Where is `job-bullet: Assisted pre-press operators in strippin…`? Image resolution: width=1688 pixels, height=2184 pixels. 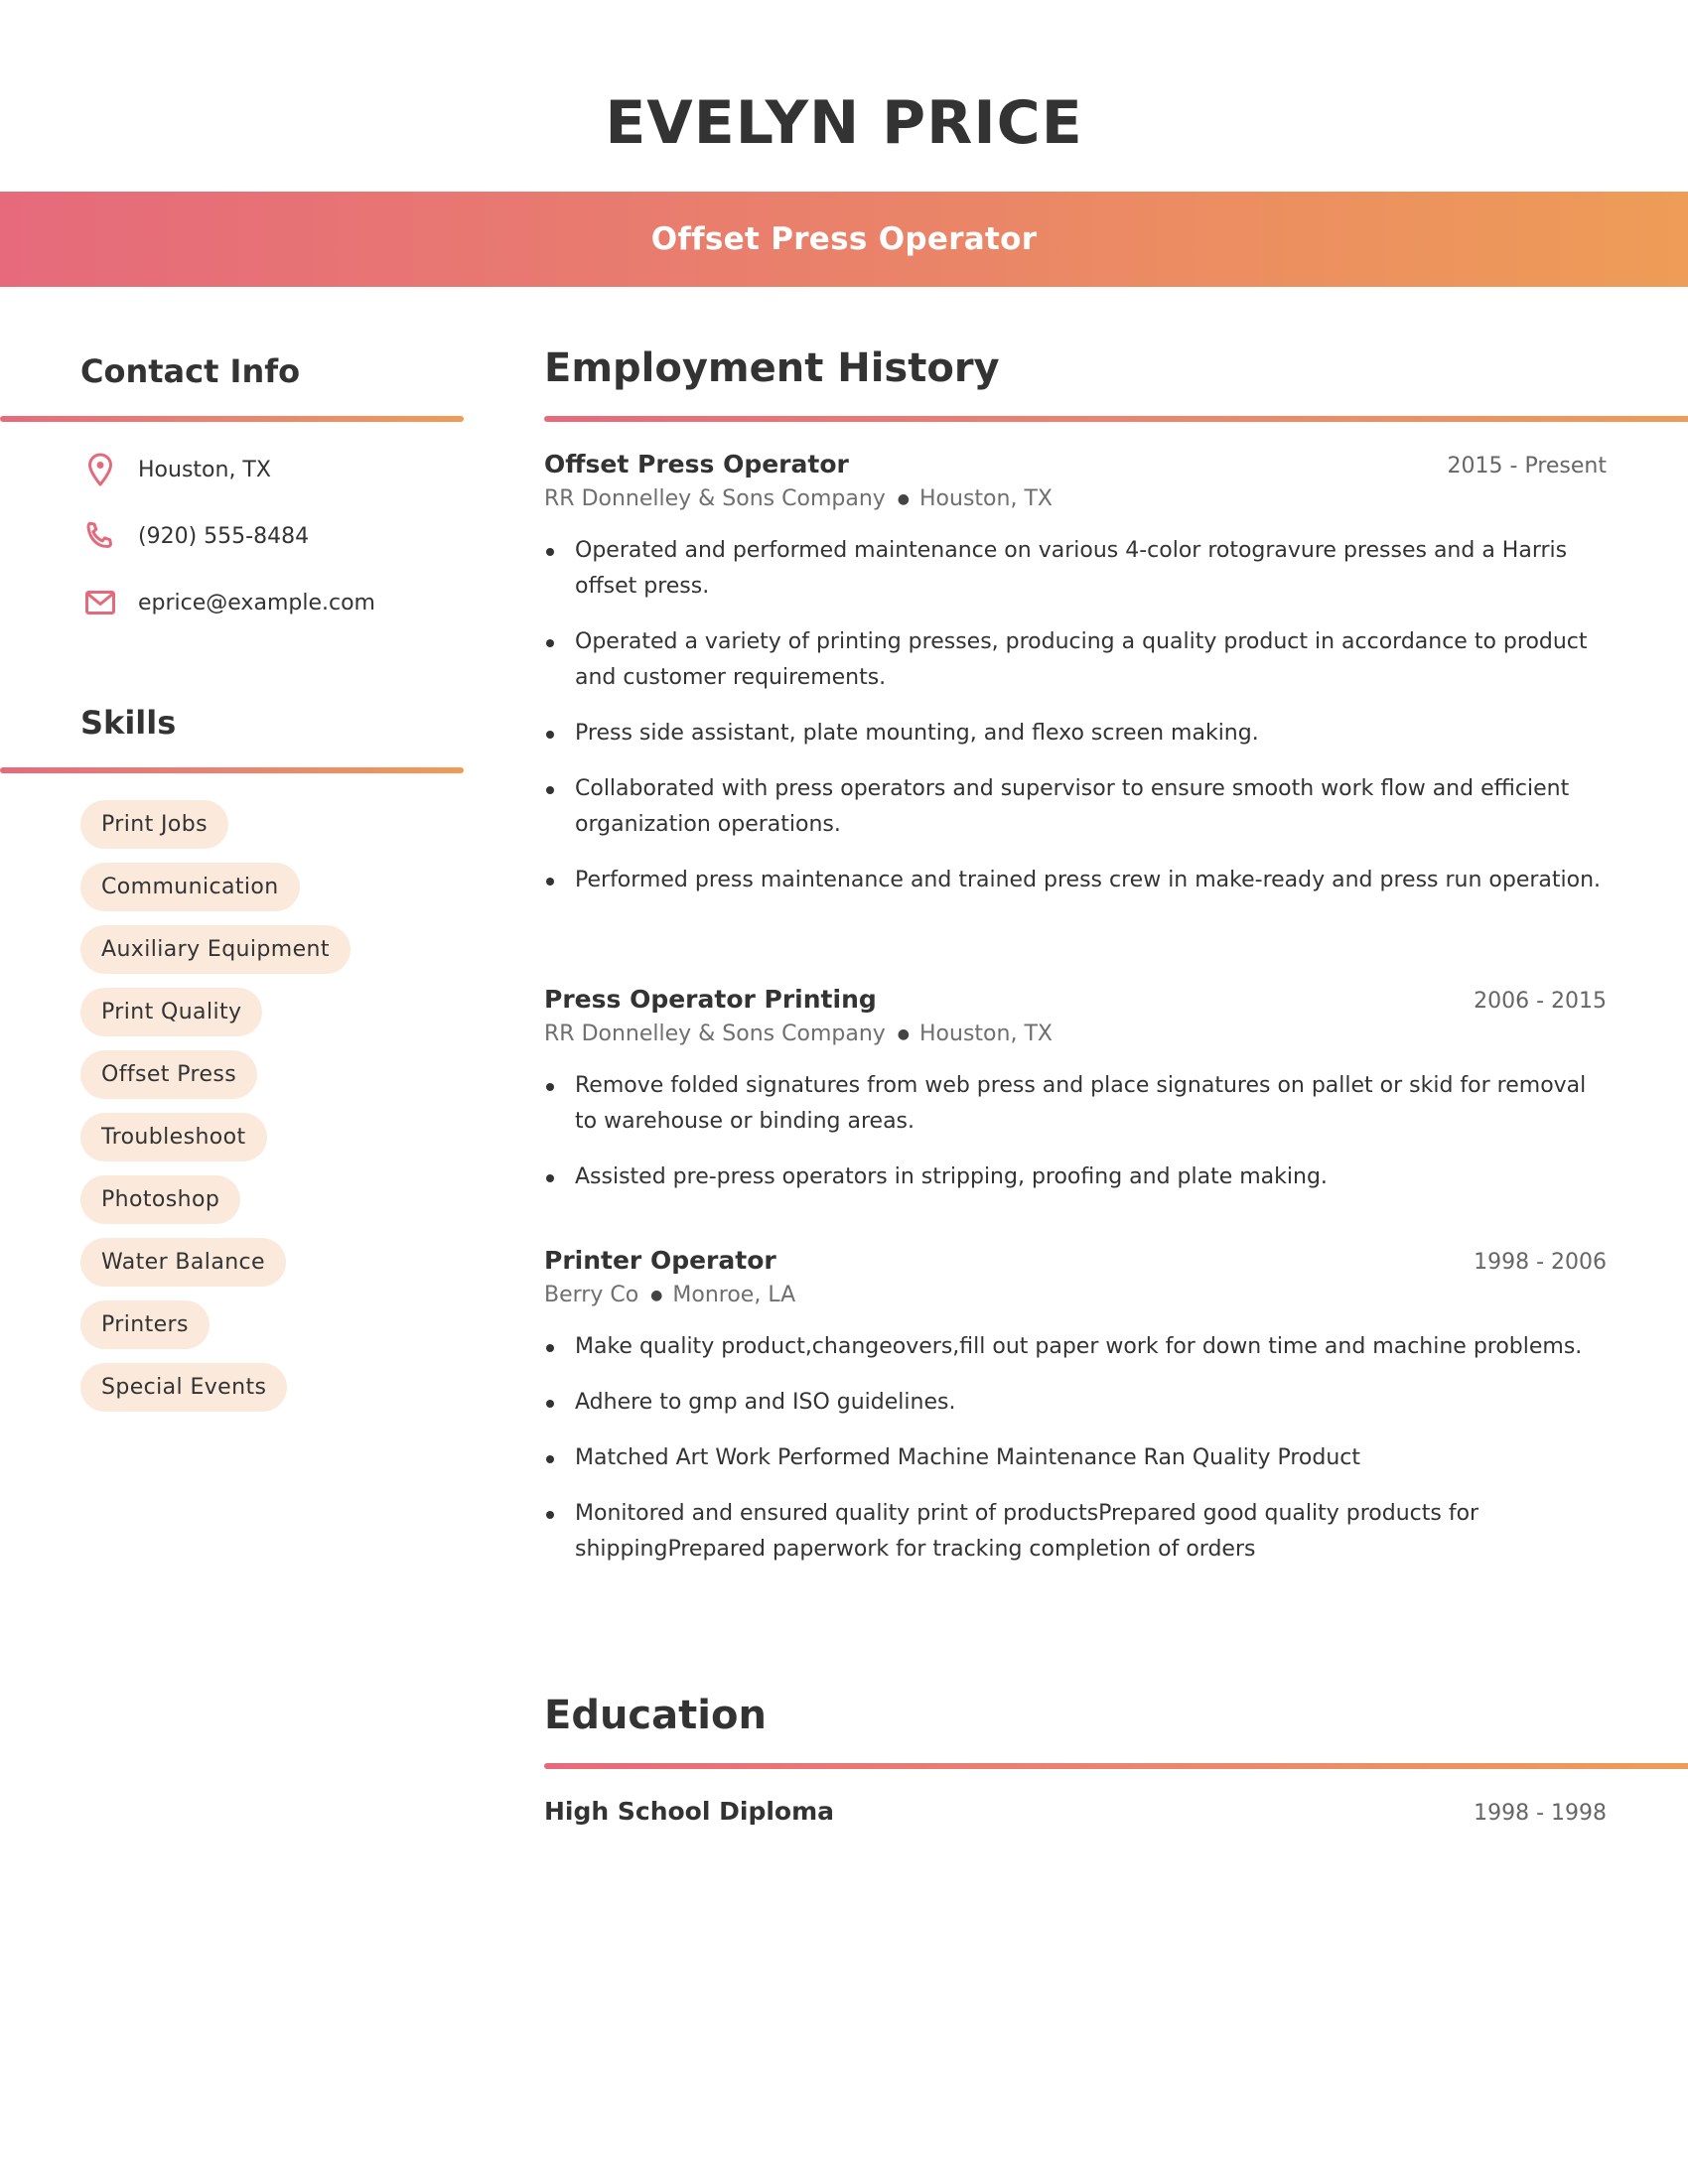 job-bullet: Assisted pre-press operators in strippin… is located at coordinates (1075, 1177).